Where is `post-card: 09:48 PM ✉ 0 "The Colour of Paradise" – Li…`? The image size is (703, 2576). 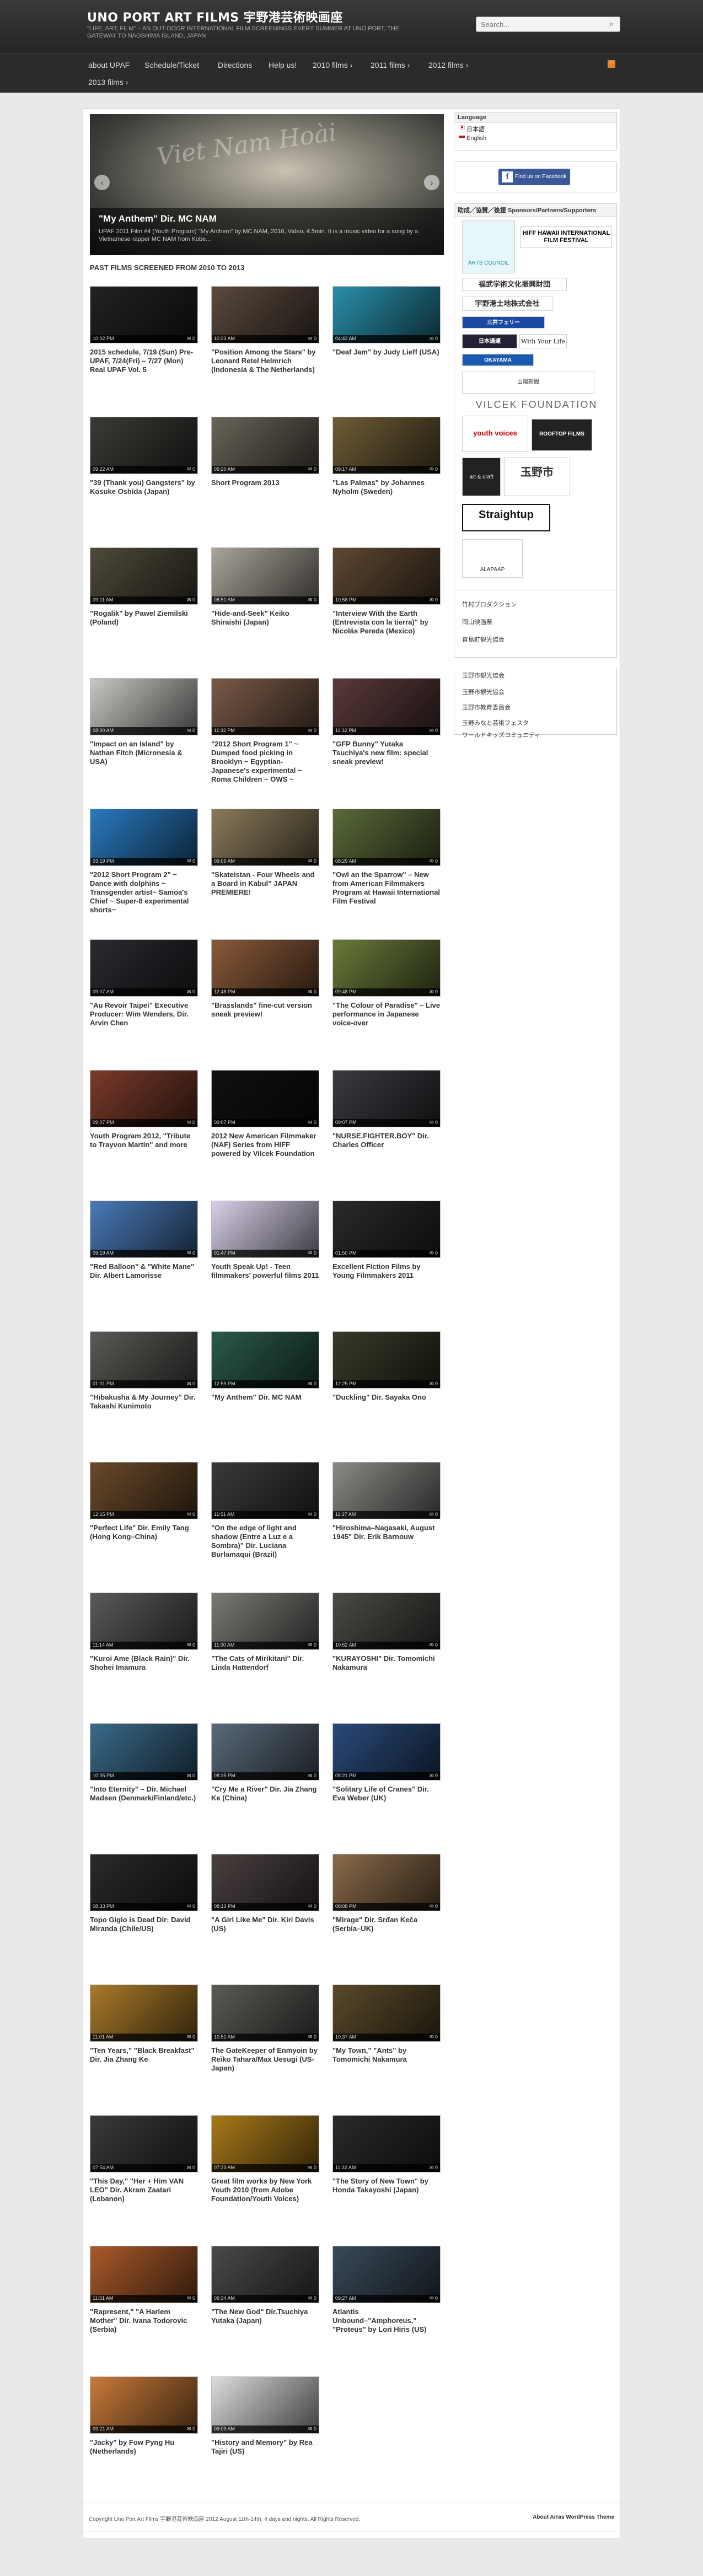
post-card: 09:48 PM ✉ 0 "The Colour of Paradise" – Li… is located at coordinates (386, 1002).